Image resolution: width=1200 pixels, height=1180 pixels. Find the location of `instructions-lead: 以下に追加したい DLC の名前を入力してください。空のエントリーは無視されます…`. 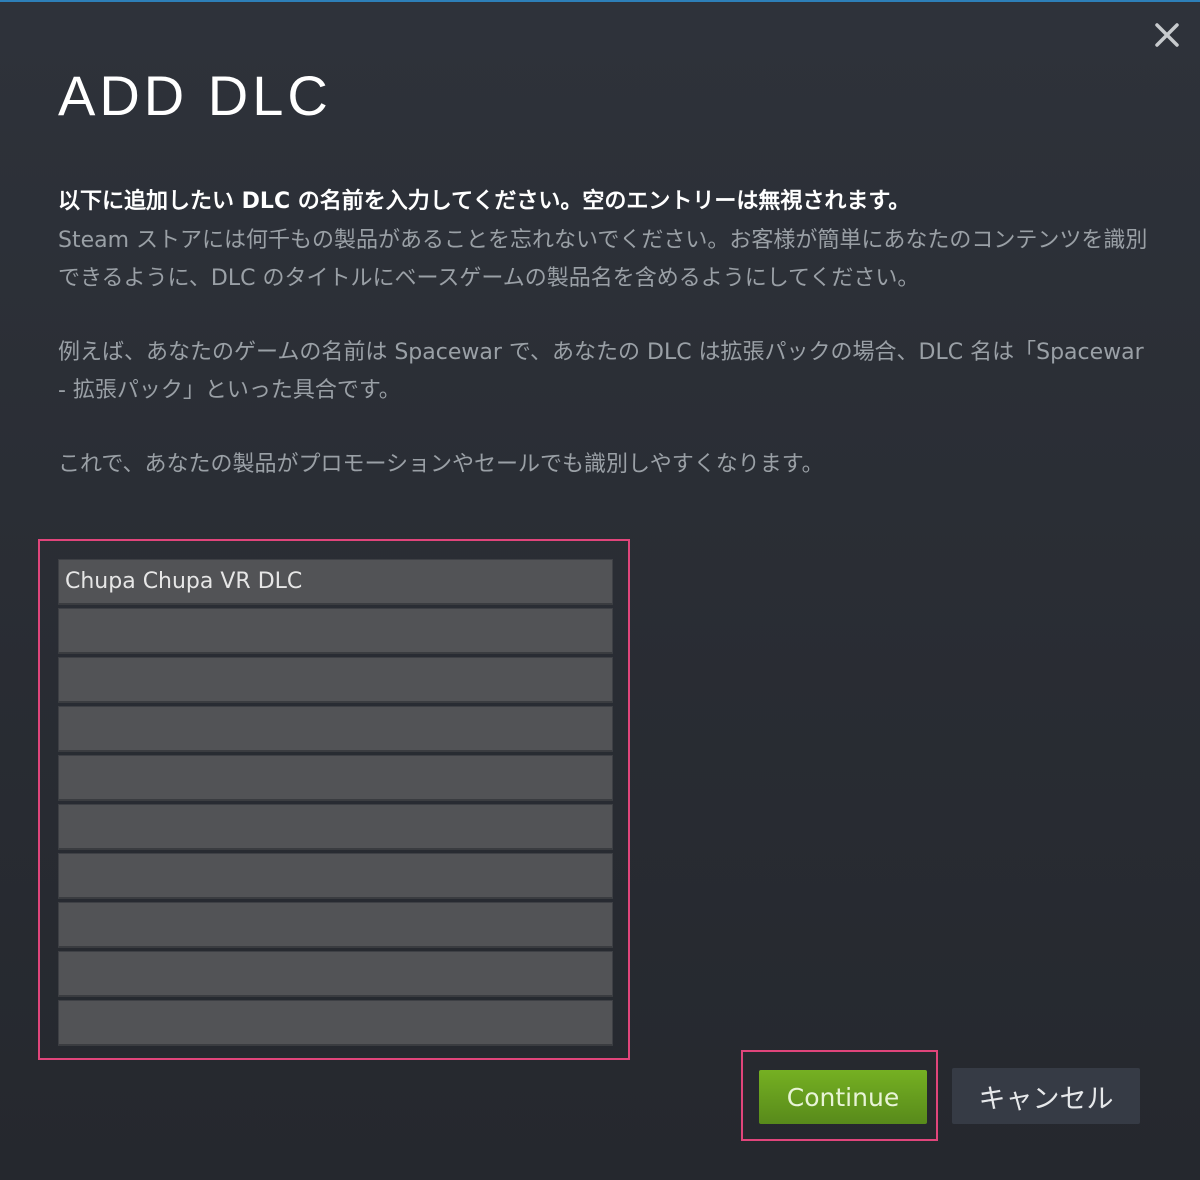

instructions-lead: 以下に追加したい DLC の名前を入力してください。空のエントリーは無視されます… is located at coordinates (484, 201).